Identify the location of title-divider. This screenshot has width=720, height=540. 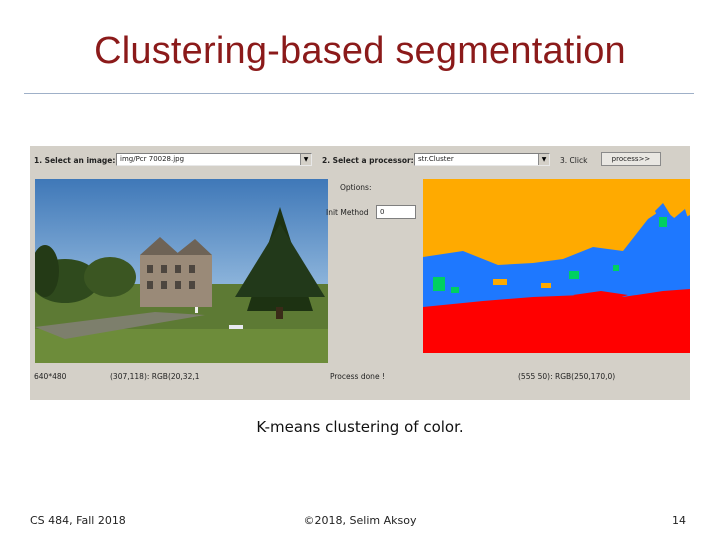
(359, 93).